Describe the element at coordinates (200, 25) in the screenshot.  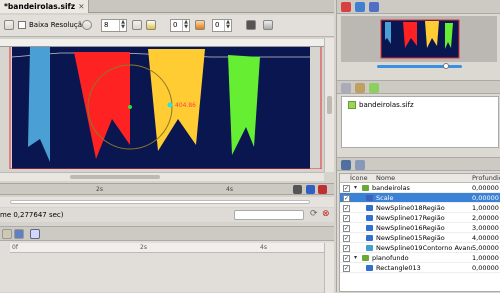
I see `render-icon` at that location.